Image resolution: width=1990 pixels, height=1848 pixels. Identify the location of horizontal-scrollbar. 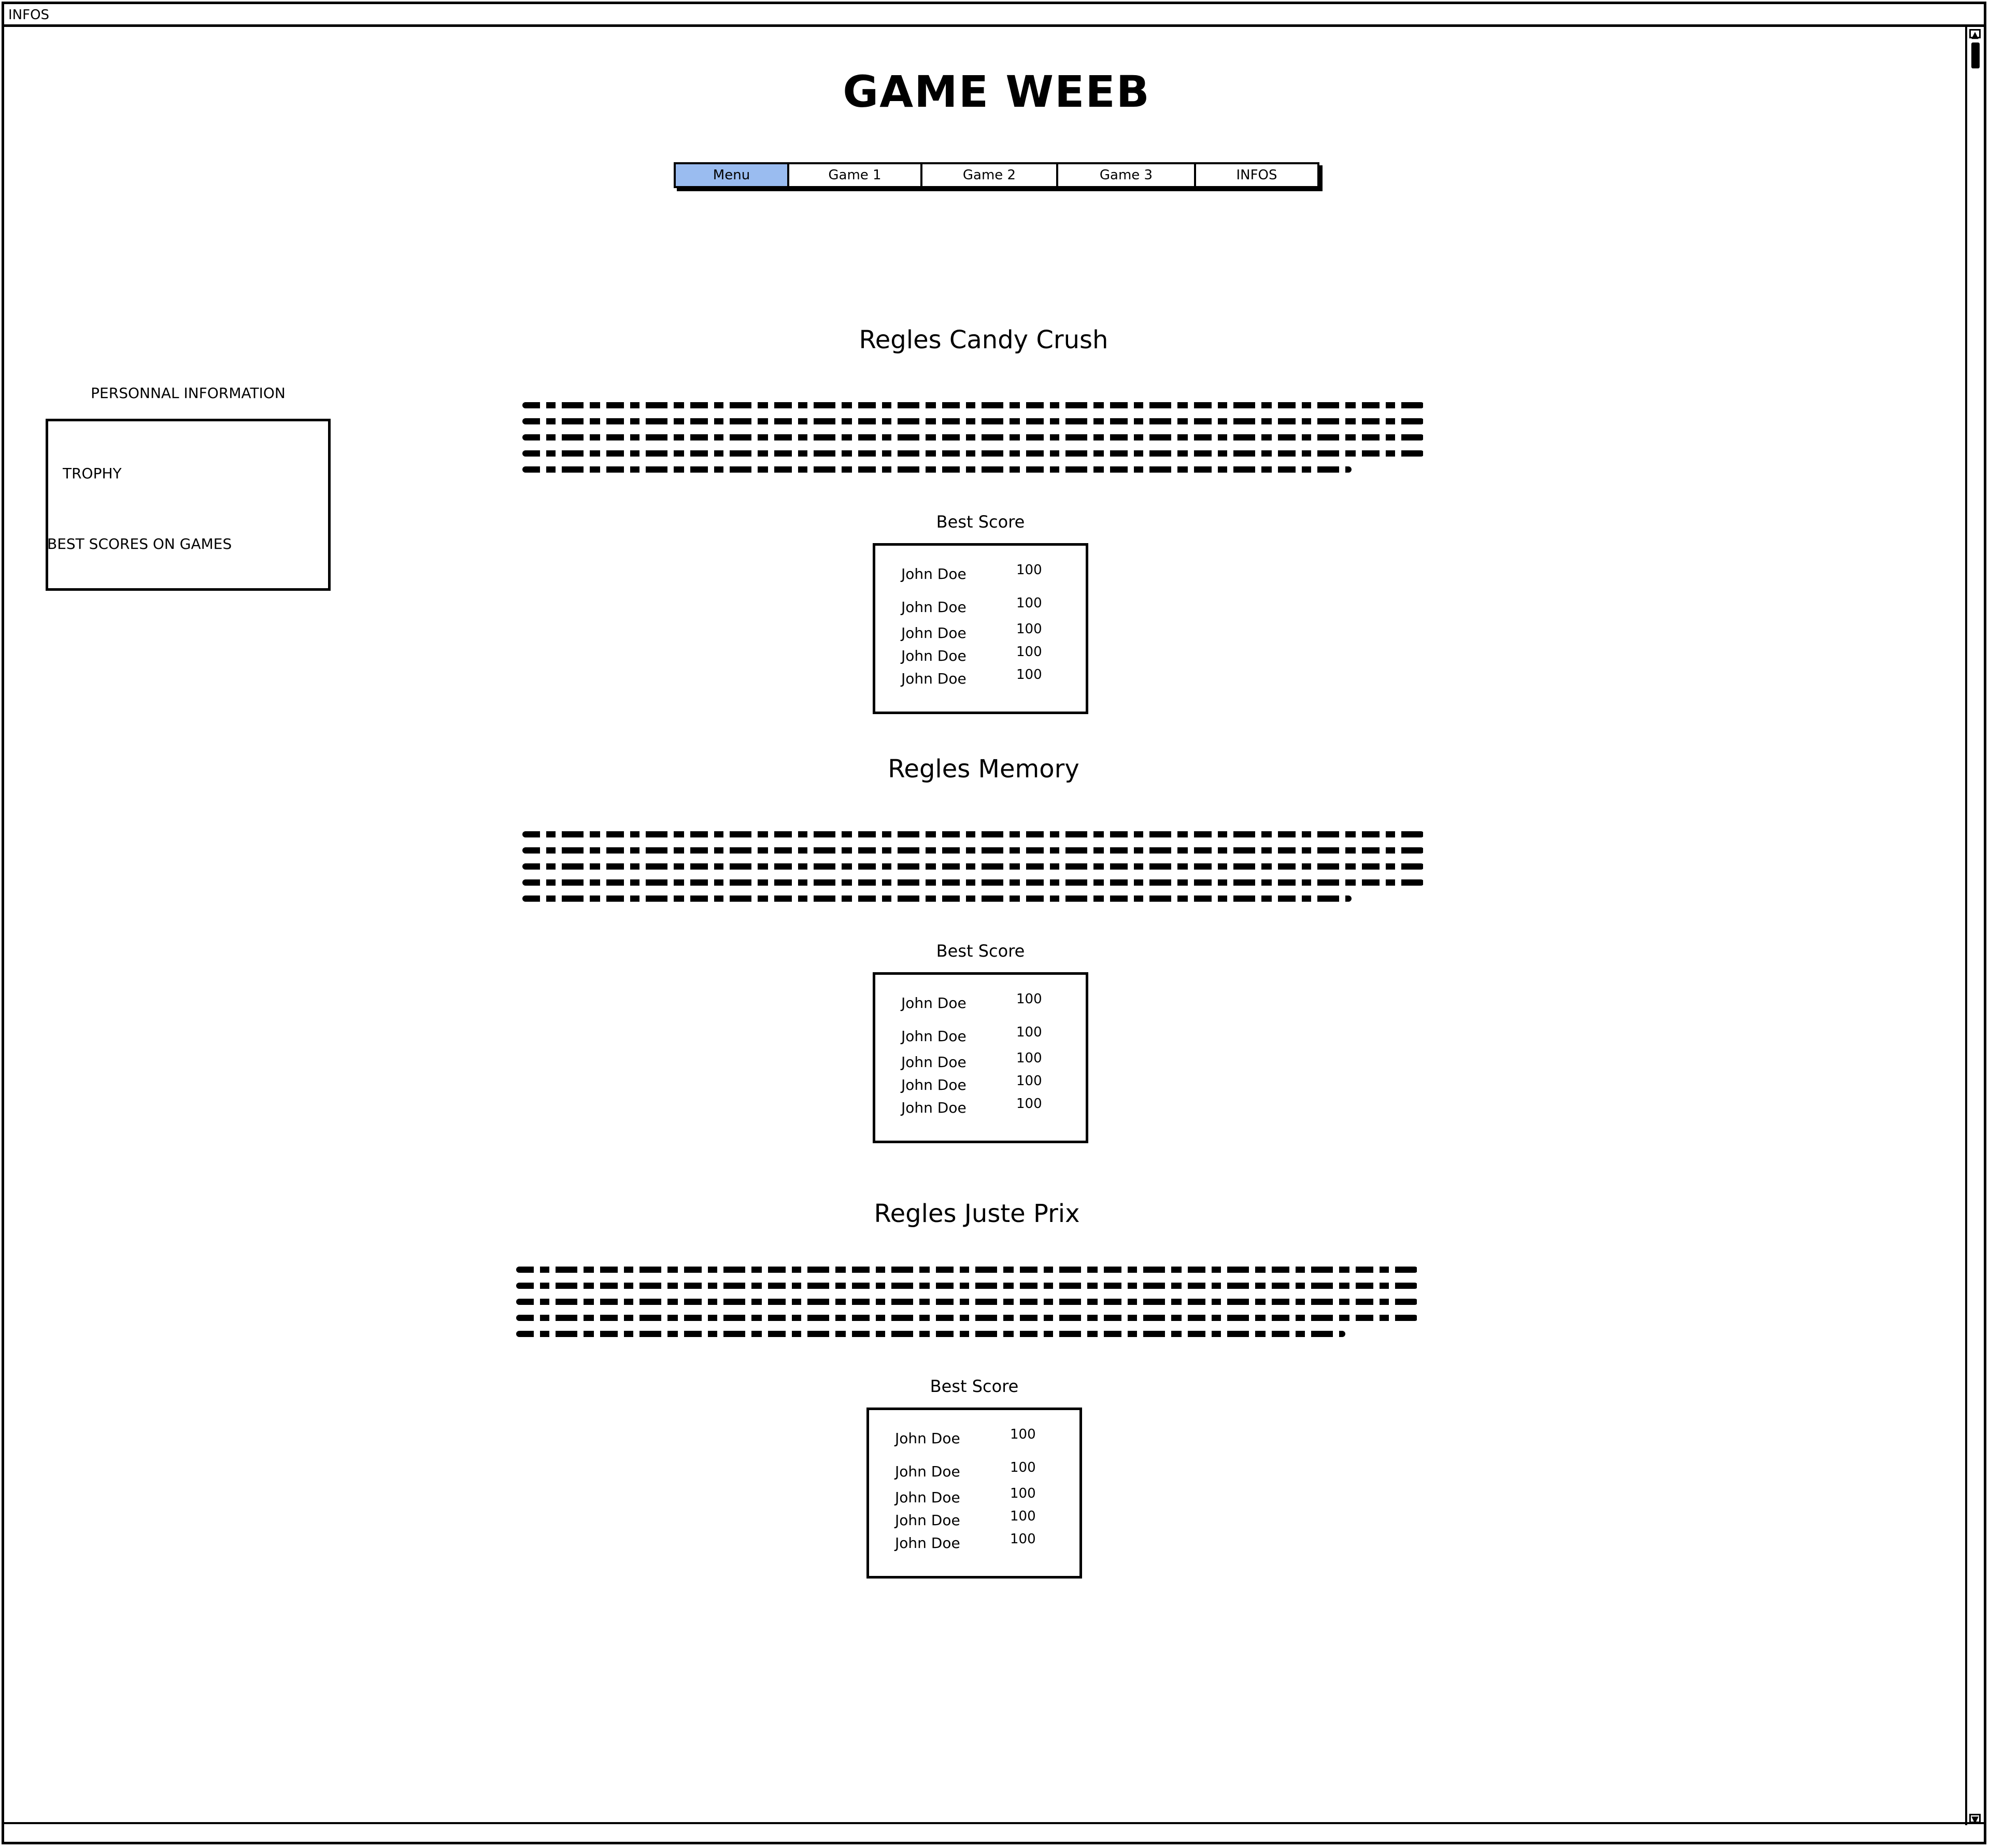
(994, 1832).